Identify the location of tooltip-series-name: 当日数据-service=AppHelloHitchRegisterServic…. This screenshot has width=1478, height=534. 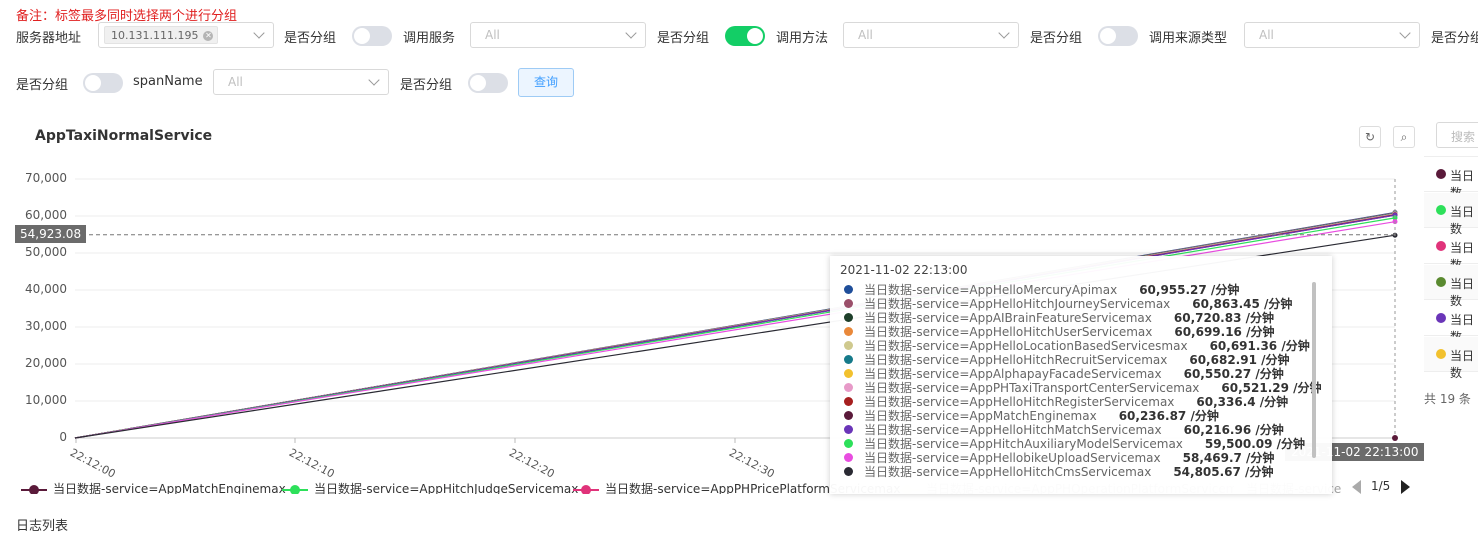
(1019, 402).